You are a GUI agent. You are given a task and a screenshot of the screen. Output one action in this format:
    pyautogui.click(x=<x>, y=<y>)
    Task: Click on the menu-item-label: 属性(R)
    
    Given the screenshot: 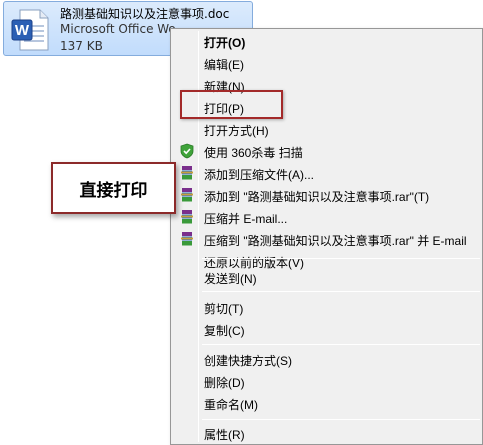 What is the action you would take?
    pyautogui.click(x=224, y=435)
    